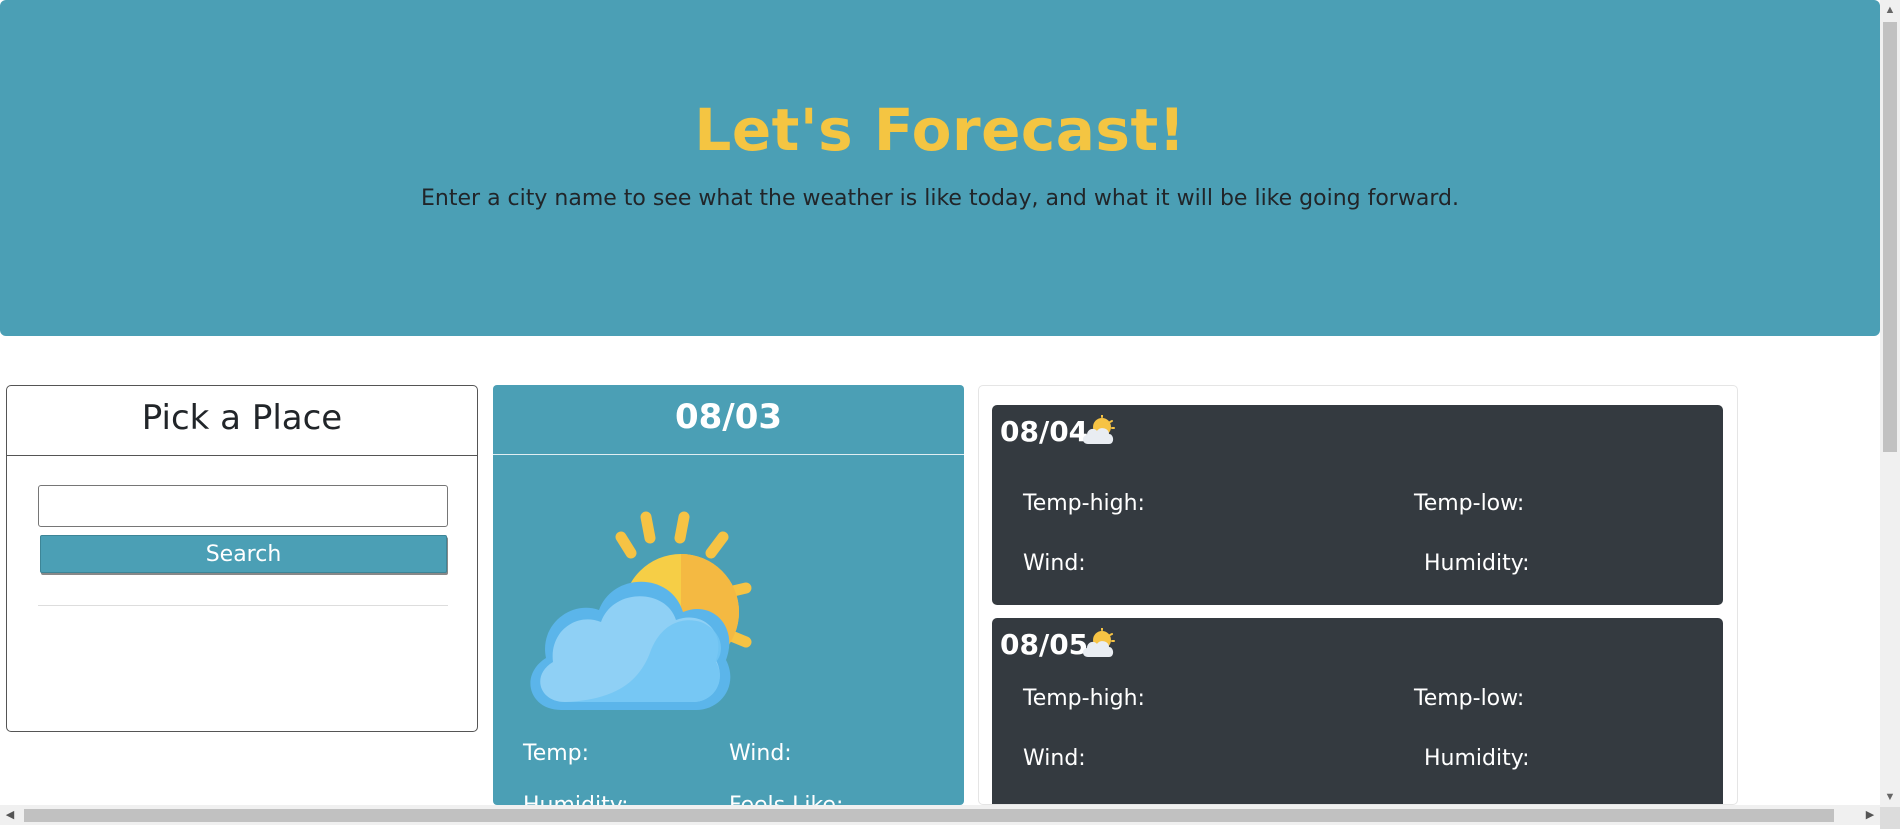  Describe the element at coordinates (1890, 818) in the screenshot. I see `scrollbar-corner` at that location.